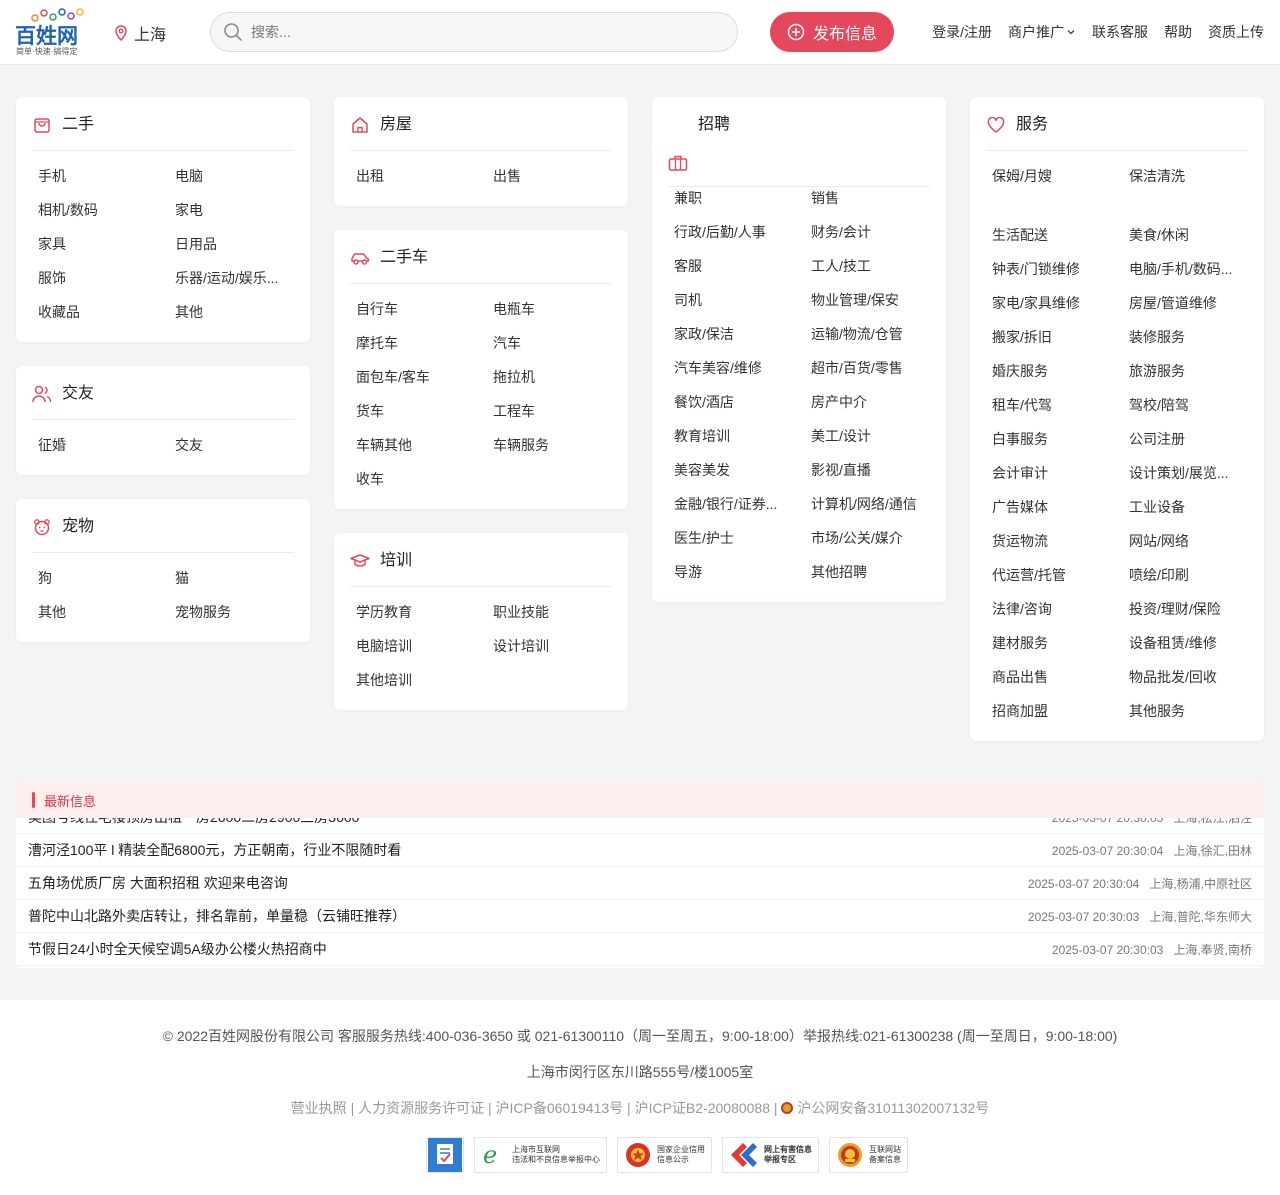  Describe the element at coordinates (106, 210) in the screenshot. I see `category-link: 相机/数码` at that location.